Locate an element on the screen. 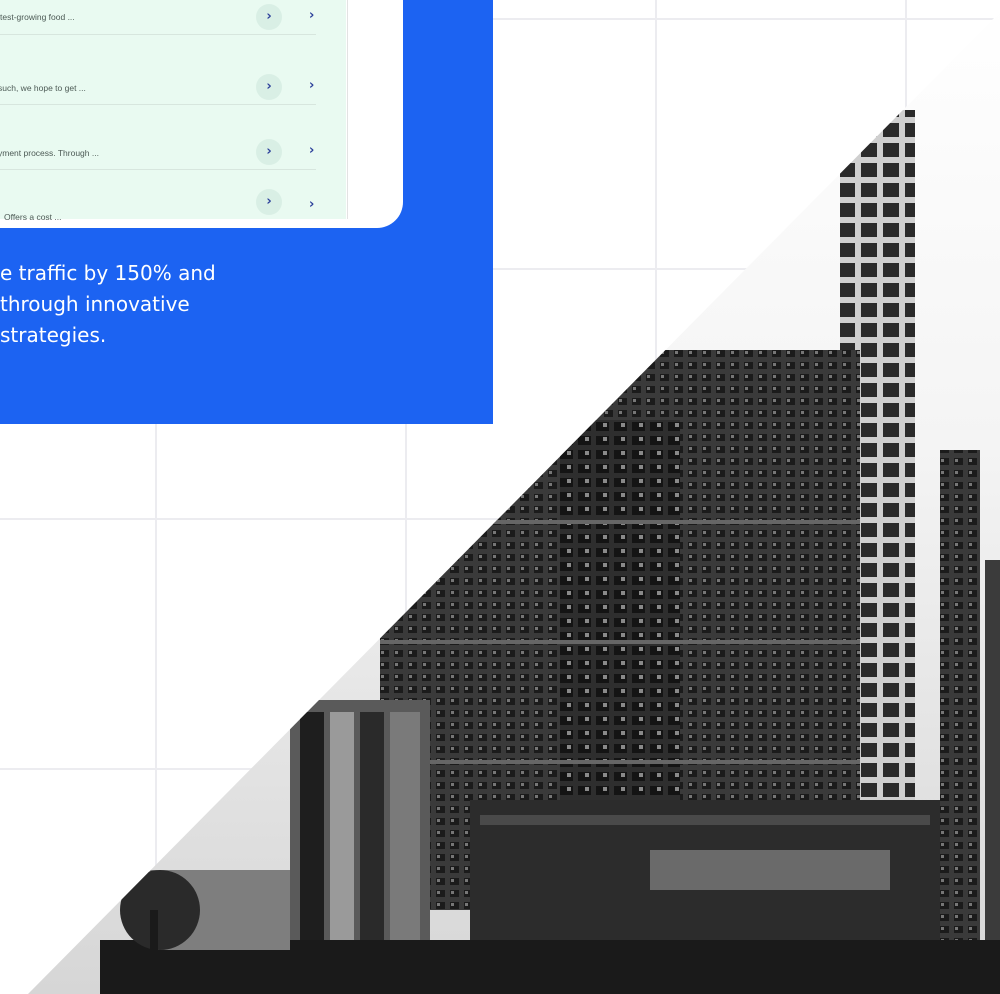 The image size is (1000, 994). result-row: Offers a cost ... › › is located at coordinates (173, 198).